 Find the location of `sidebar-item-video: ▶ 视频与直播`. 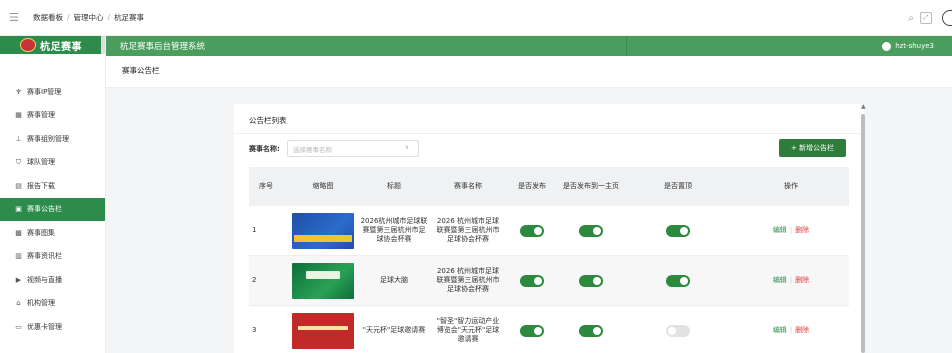

sidebar-item-video: ▶ 视频与直播 is located at coordinates (52, 280).